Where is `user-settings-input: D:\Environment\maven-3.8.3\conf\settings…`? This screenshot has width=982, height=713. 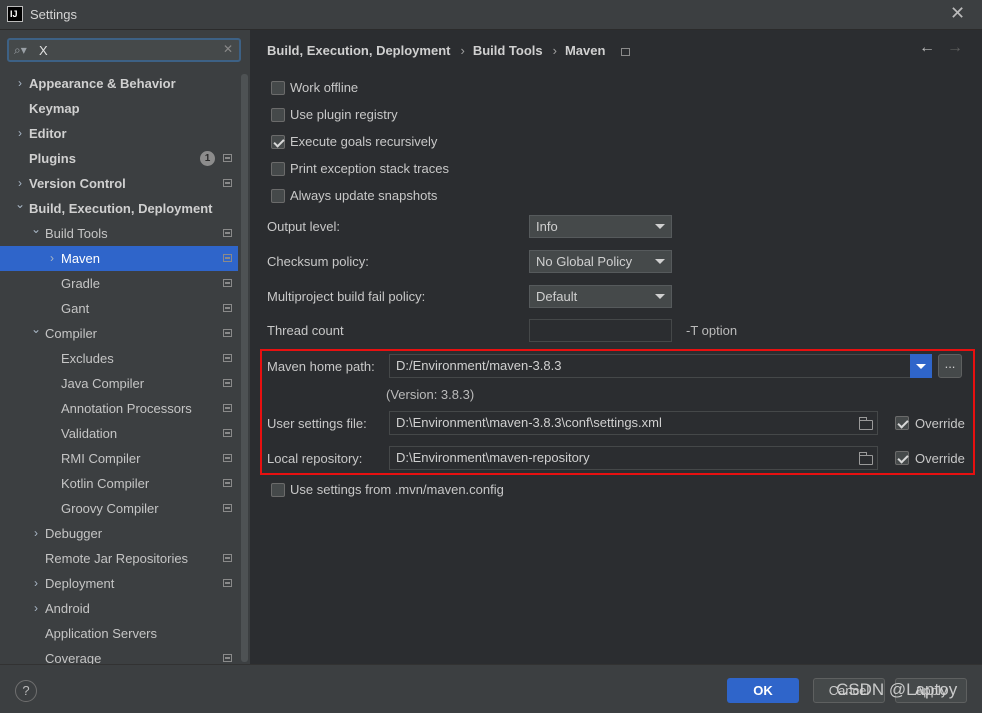
user-settings-input: D:\Environment\maven-3.8.3\conf\settings… is located at coordinates (633, 423).